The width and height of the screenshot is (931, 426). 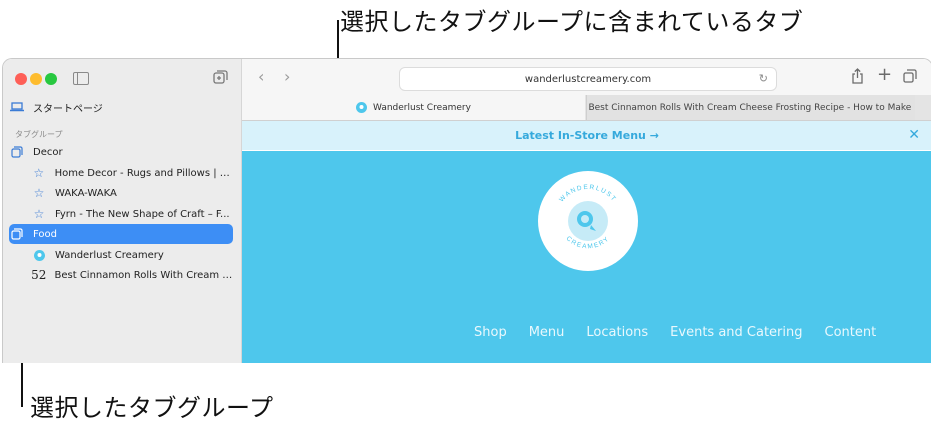 What do you see at coordinates (81, 78) in the screenshot?
I see `sidebar-toggle-icon` at bounding box center [81, 78].